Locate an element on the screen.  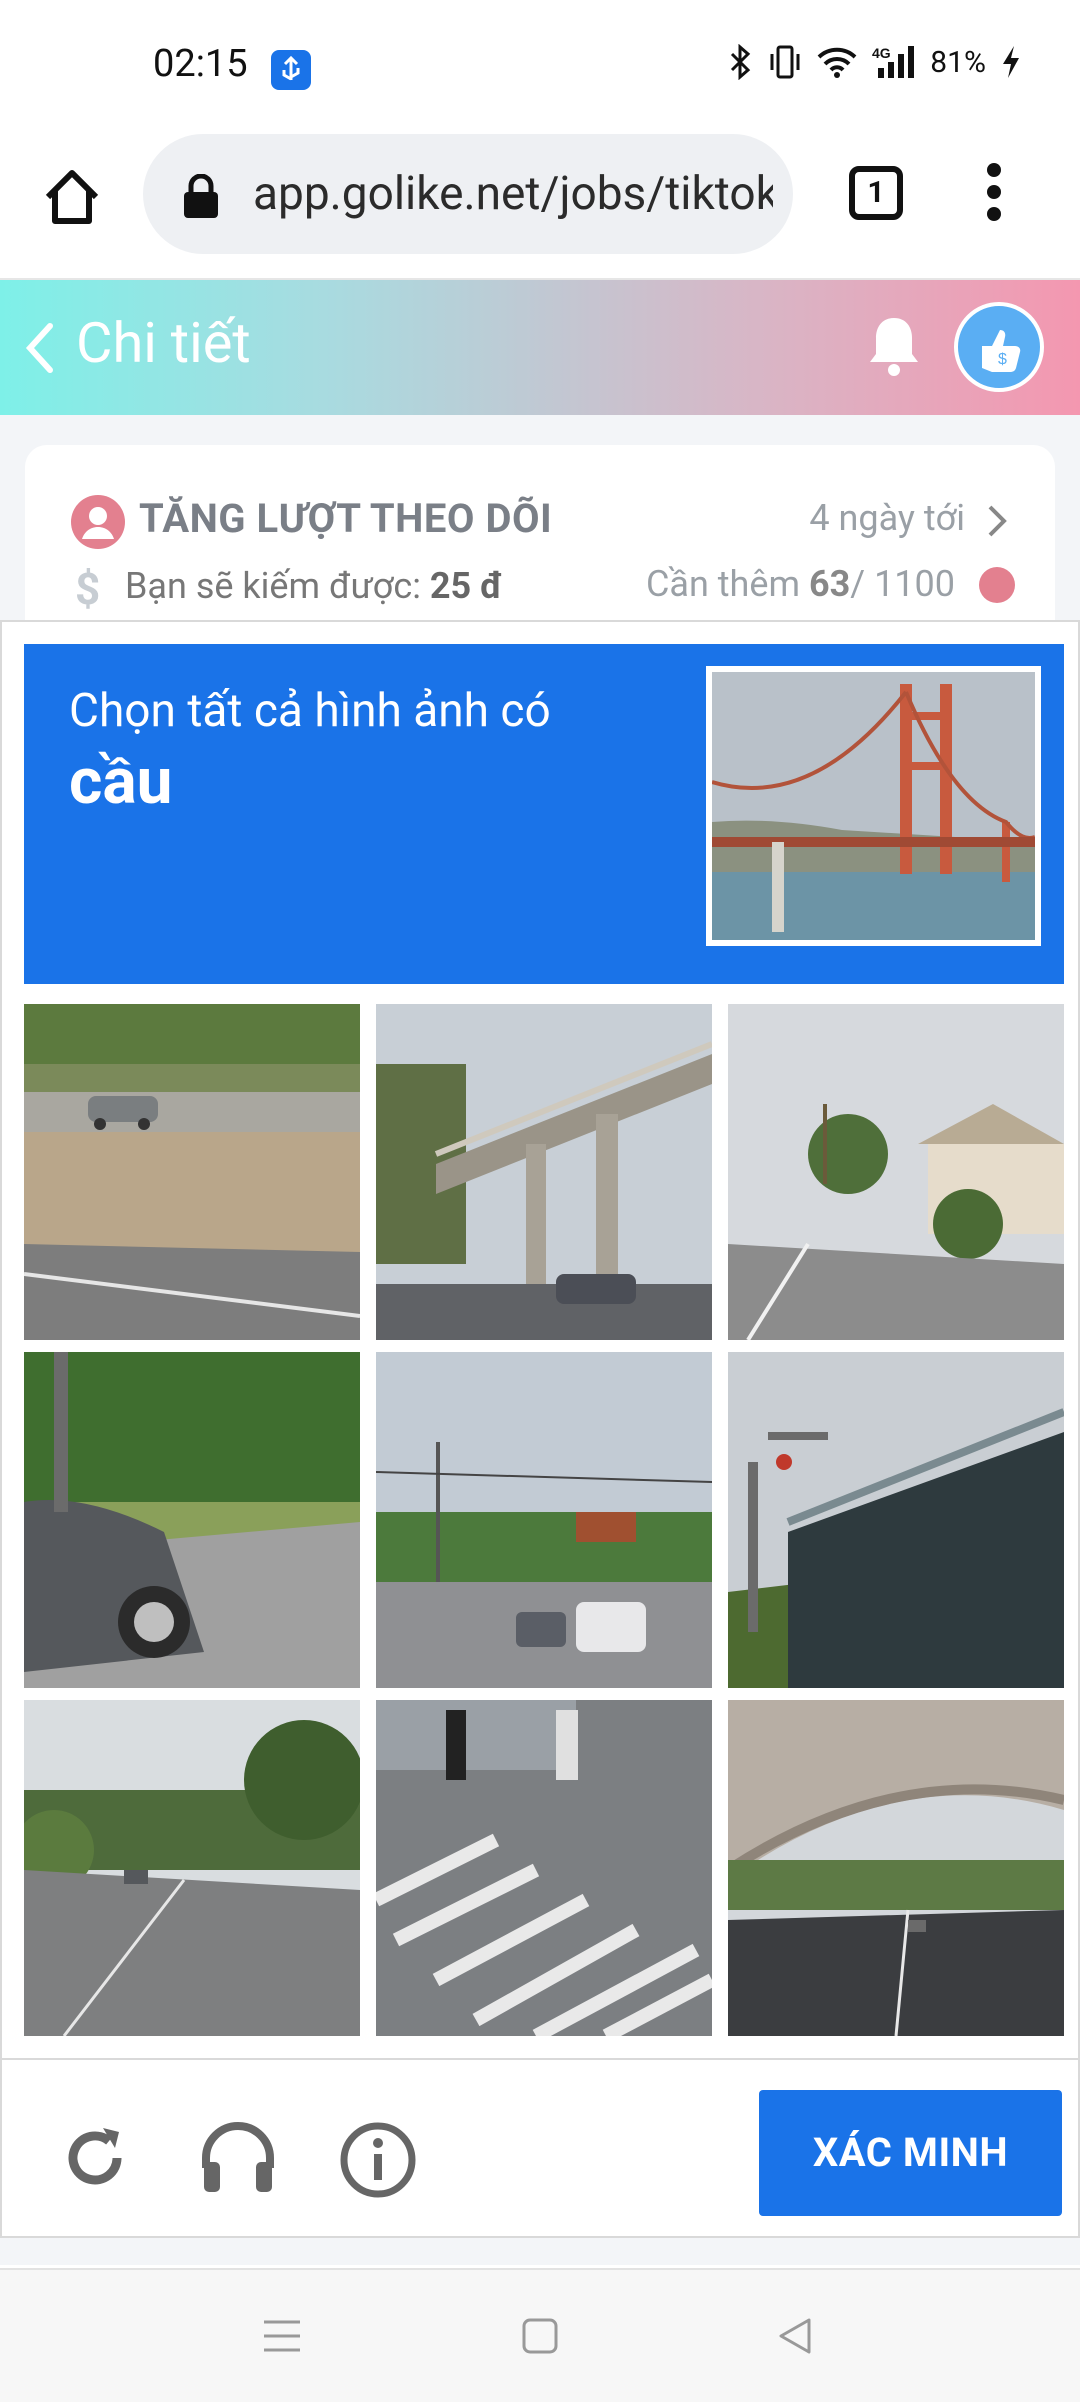
nav-back-icon is located at coordinates (795, 2336).